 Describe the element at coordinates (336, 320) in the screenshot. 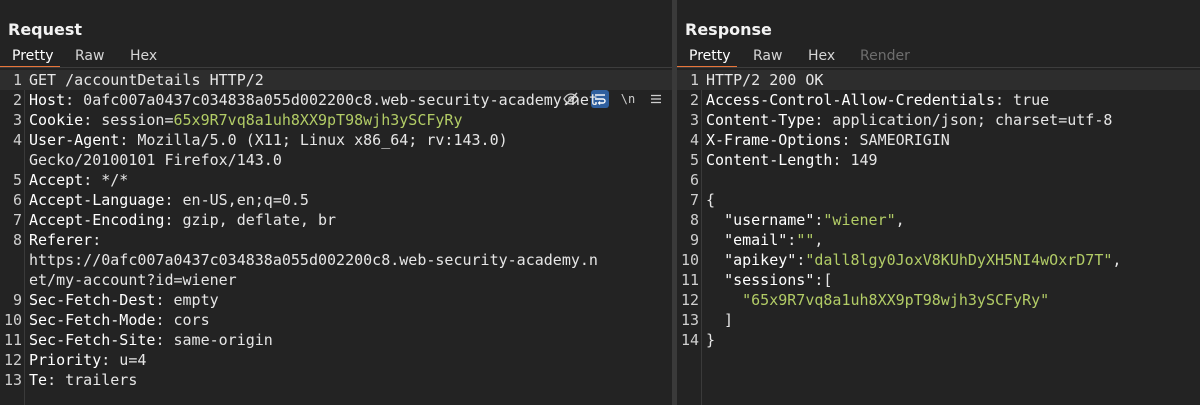

I see `request-line: 10 Sec-Fetch-Mode: cors` at that location.